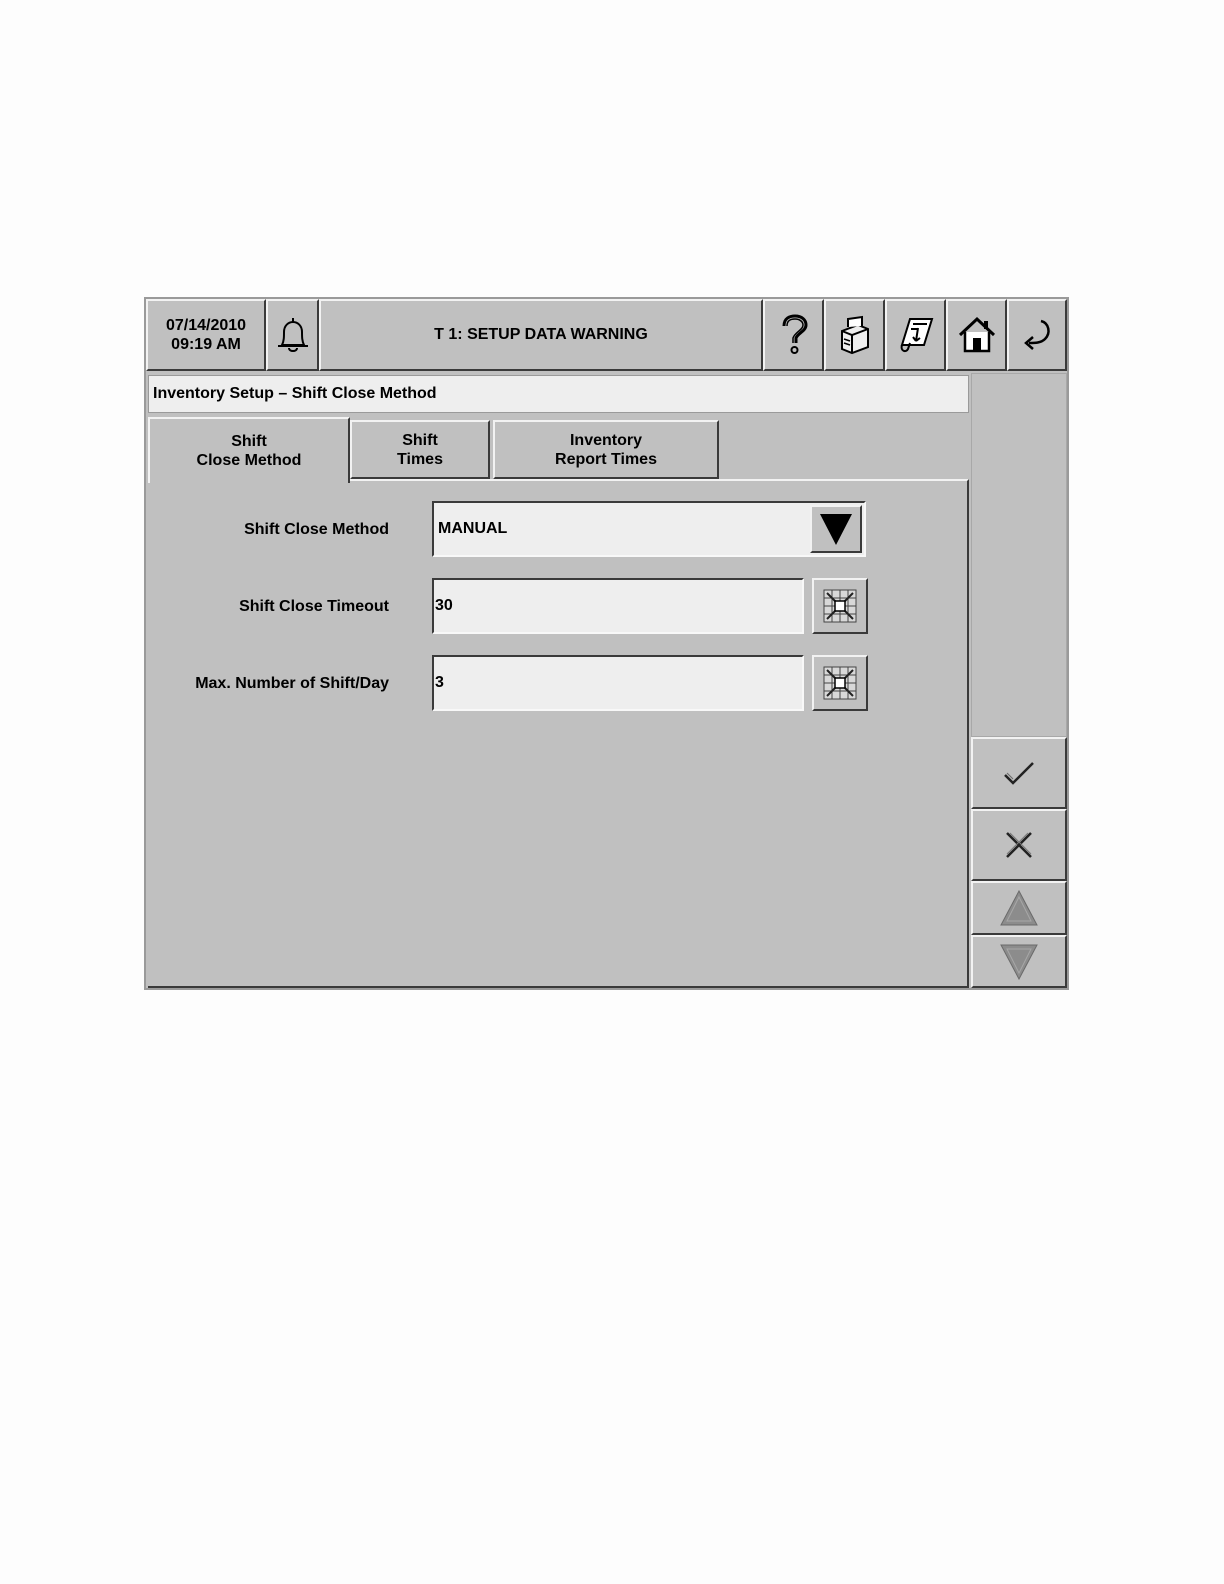 This screenshot has height=1584, width=1224. Describe the element at coordinates (249, 460) in the screenshot. I see `tab-label-line2: Close Method` at that location.